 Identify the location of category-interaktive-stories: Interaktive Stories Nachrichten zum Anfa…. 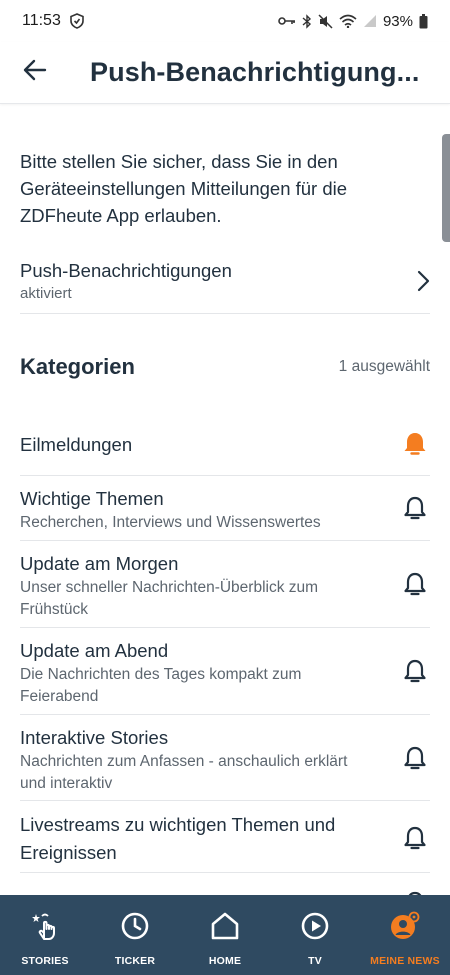
(225, 758).